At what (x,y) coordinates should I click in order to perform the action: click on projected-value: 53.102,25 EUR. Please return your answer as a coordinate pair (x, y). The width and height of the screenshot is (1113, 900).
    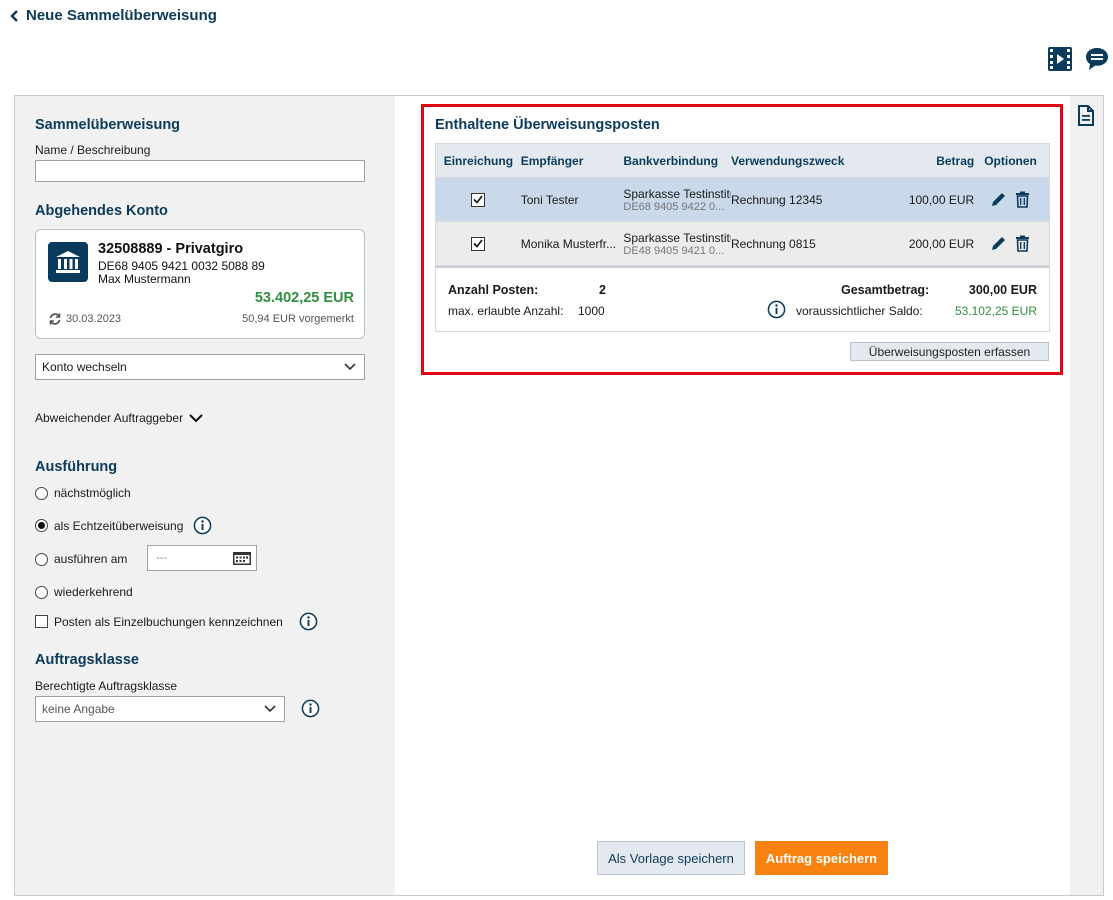
    Looking at the image, I should click on (995, 311).